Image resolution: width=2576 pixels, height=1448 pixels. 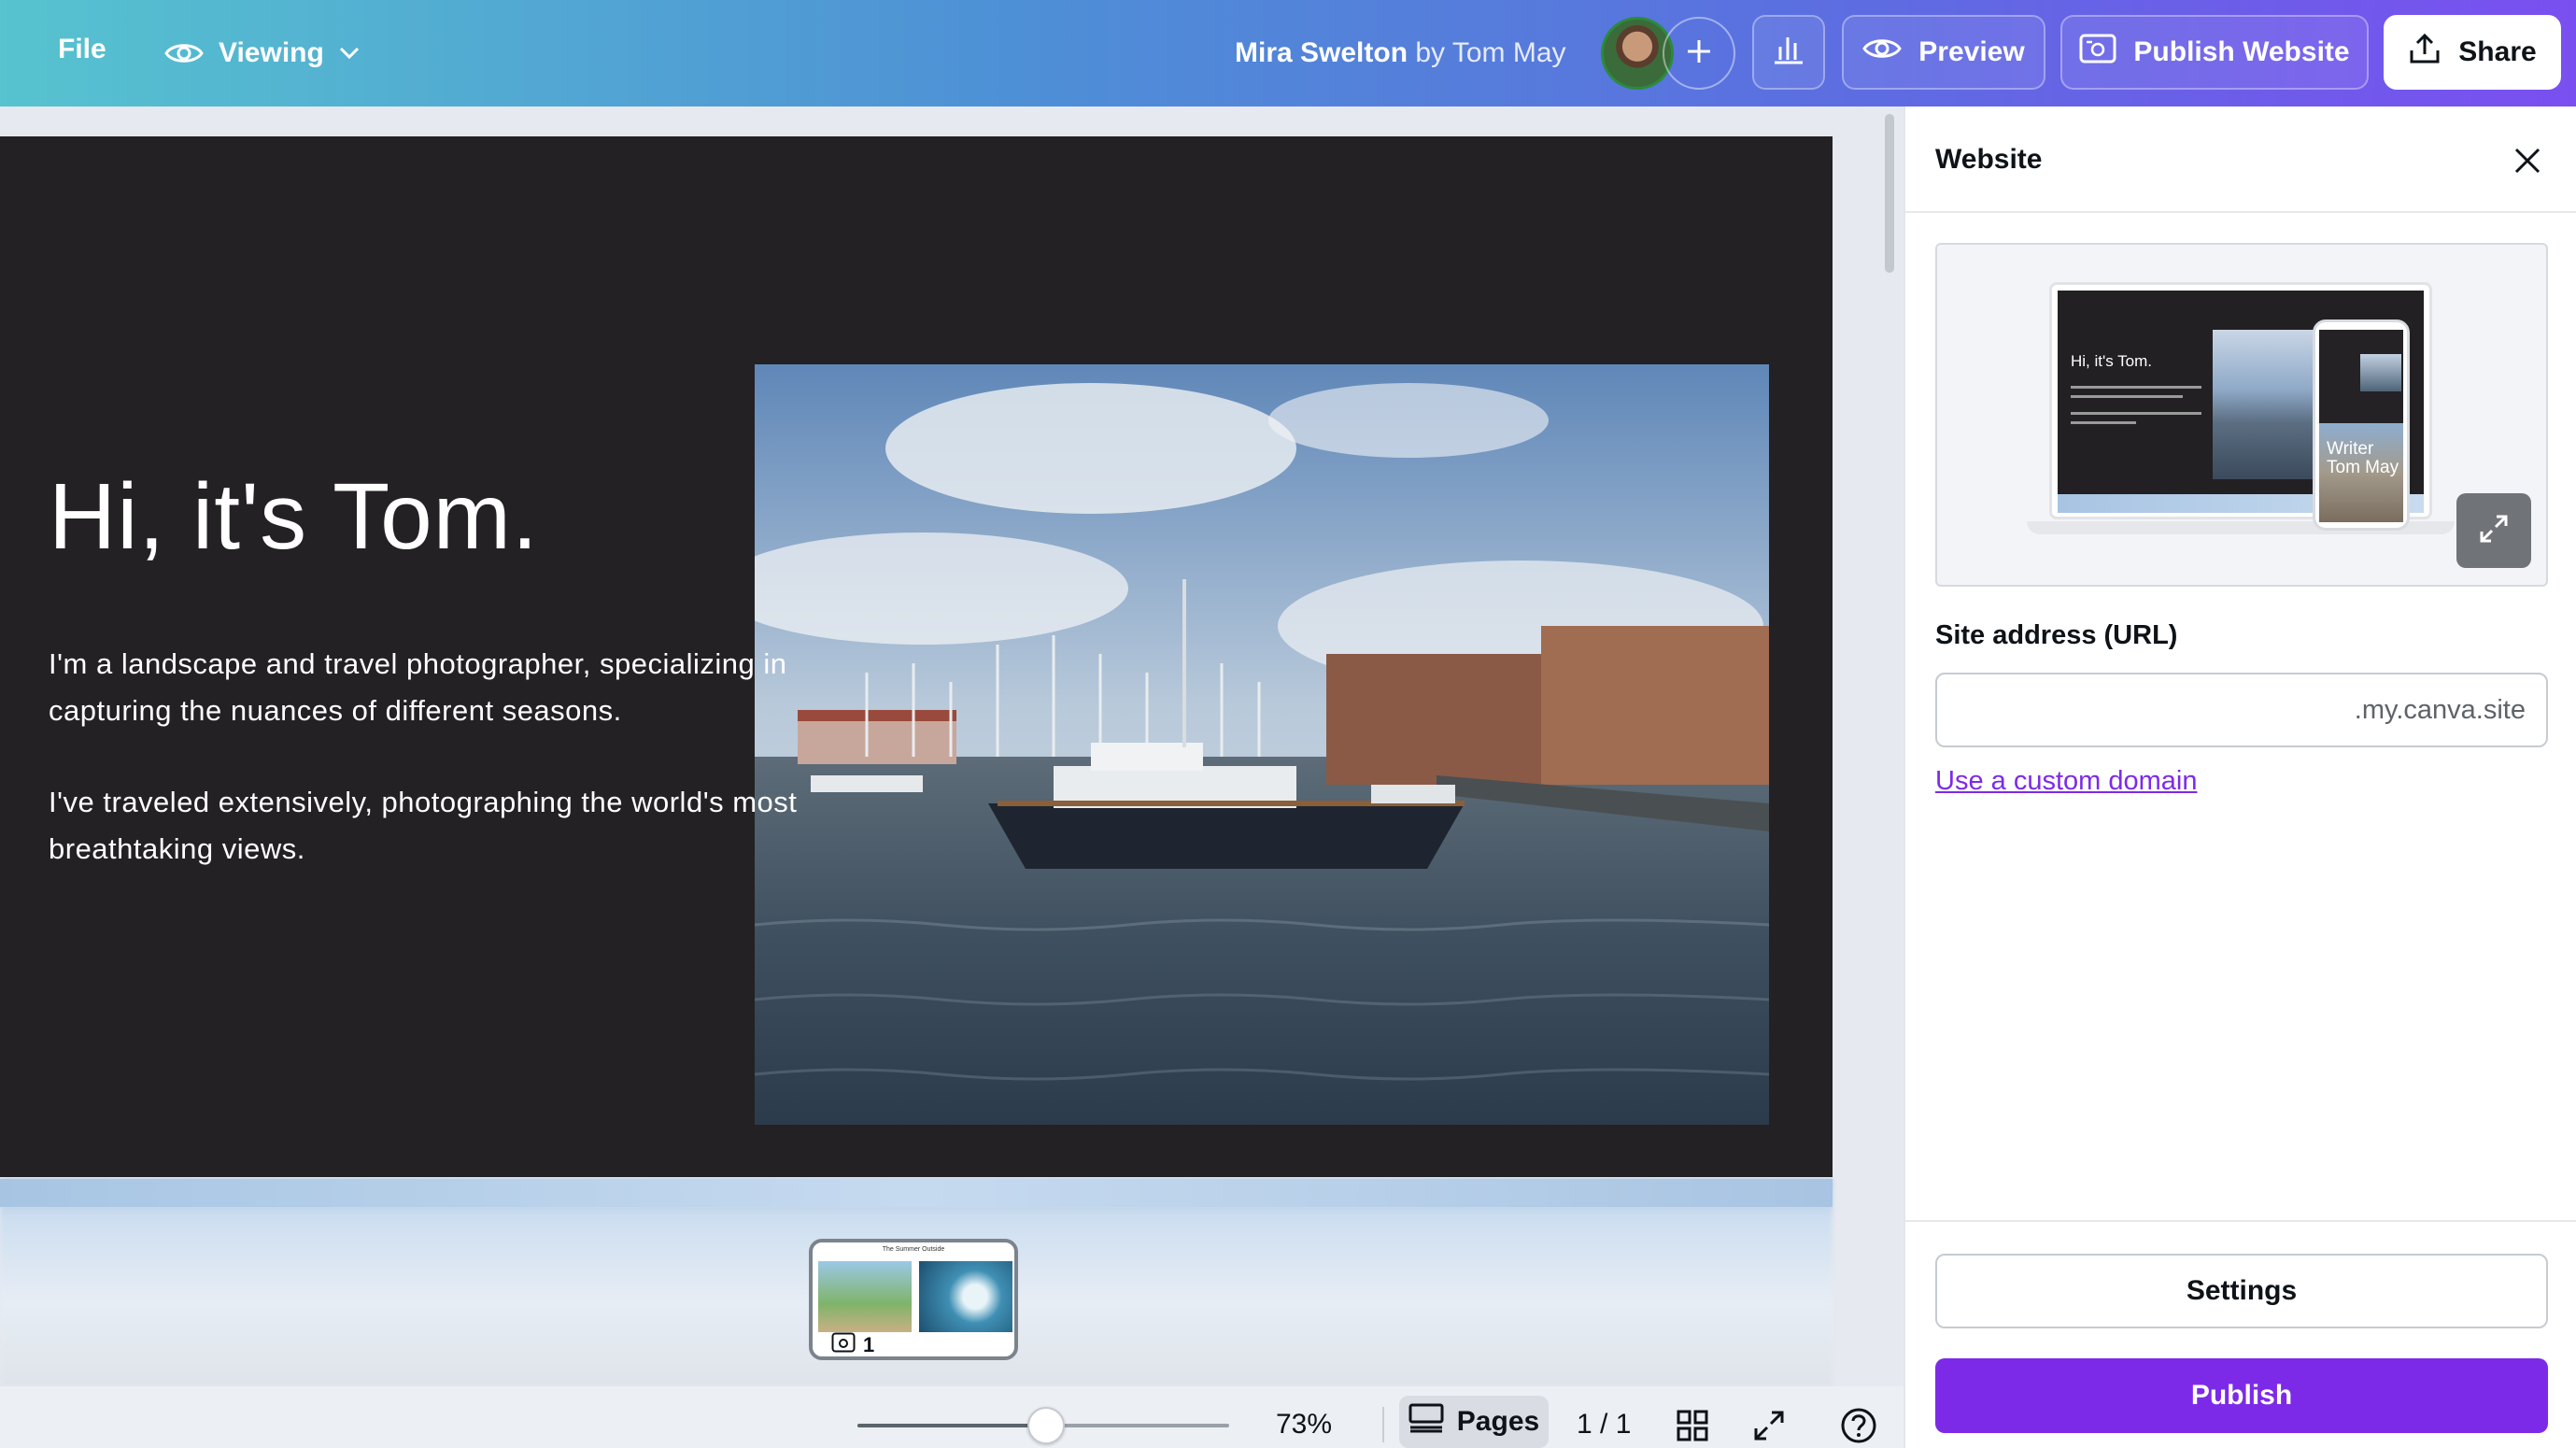 What do you see at coordinates (2241, 1395) in the screenshot?
I see `publish-button: Publish` at bounding box center [2241, 1395].